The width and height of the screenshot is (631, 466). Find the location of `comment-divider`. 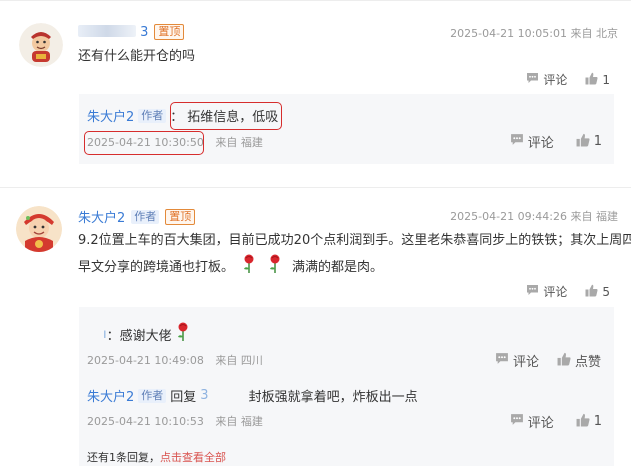

comment-divider is located at coordinates (315, 187).